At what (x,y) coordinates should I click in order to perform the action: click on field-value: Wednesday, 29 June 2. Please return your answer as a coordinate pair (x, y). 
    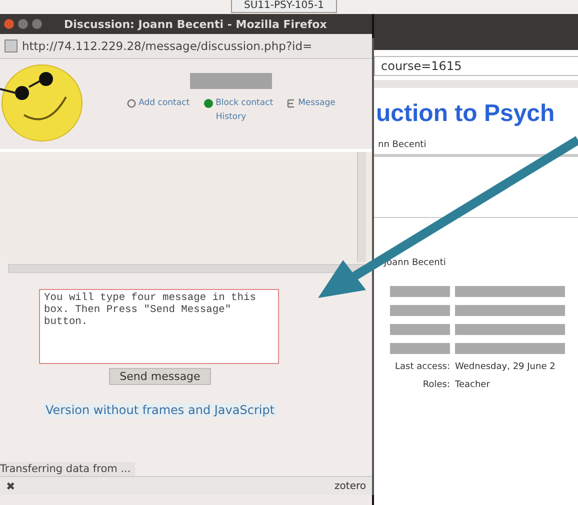
    Looking at the image, I should click on (505, 367).